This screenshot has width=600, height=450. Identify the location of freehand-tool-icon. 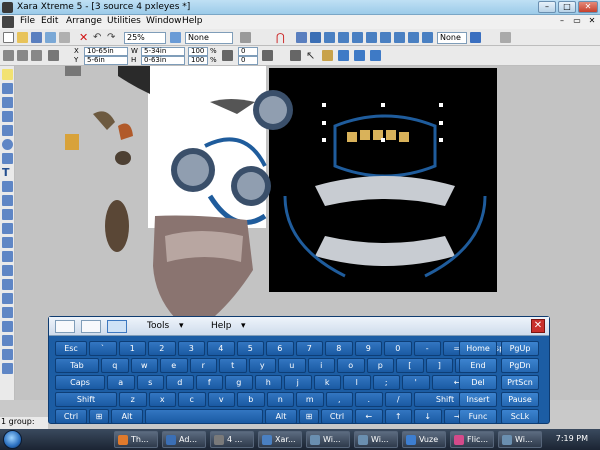
(7, 102).